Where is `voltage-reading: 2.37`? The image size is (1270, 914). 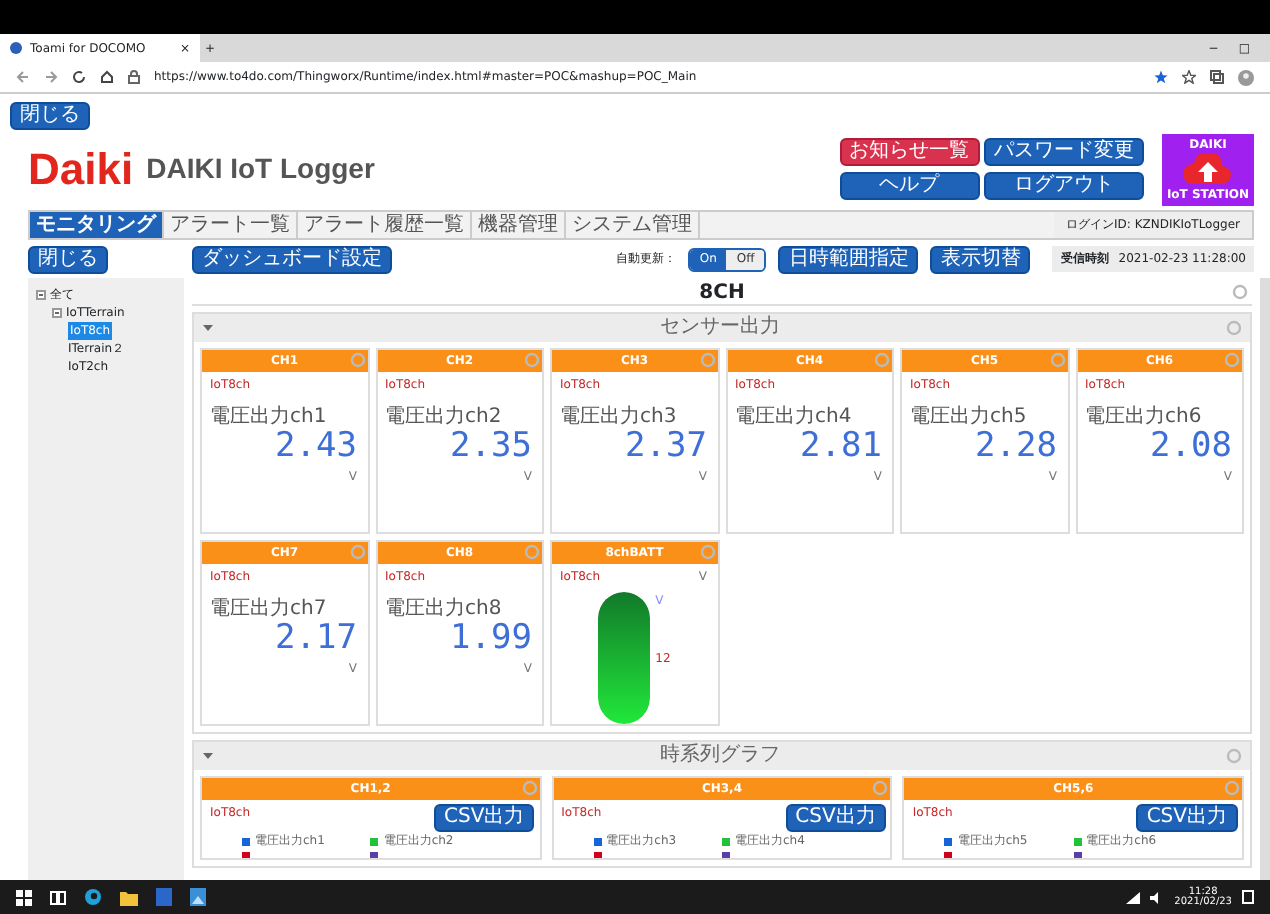
voltage-reading: 2.37 is located at coordinates (666, 445).